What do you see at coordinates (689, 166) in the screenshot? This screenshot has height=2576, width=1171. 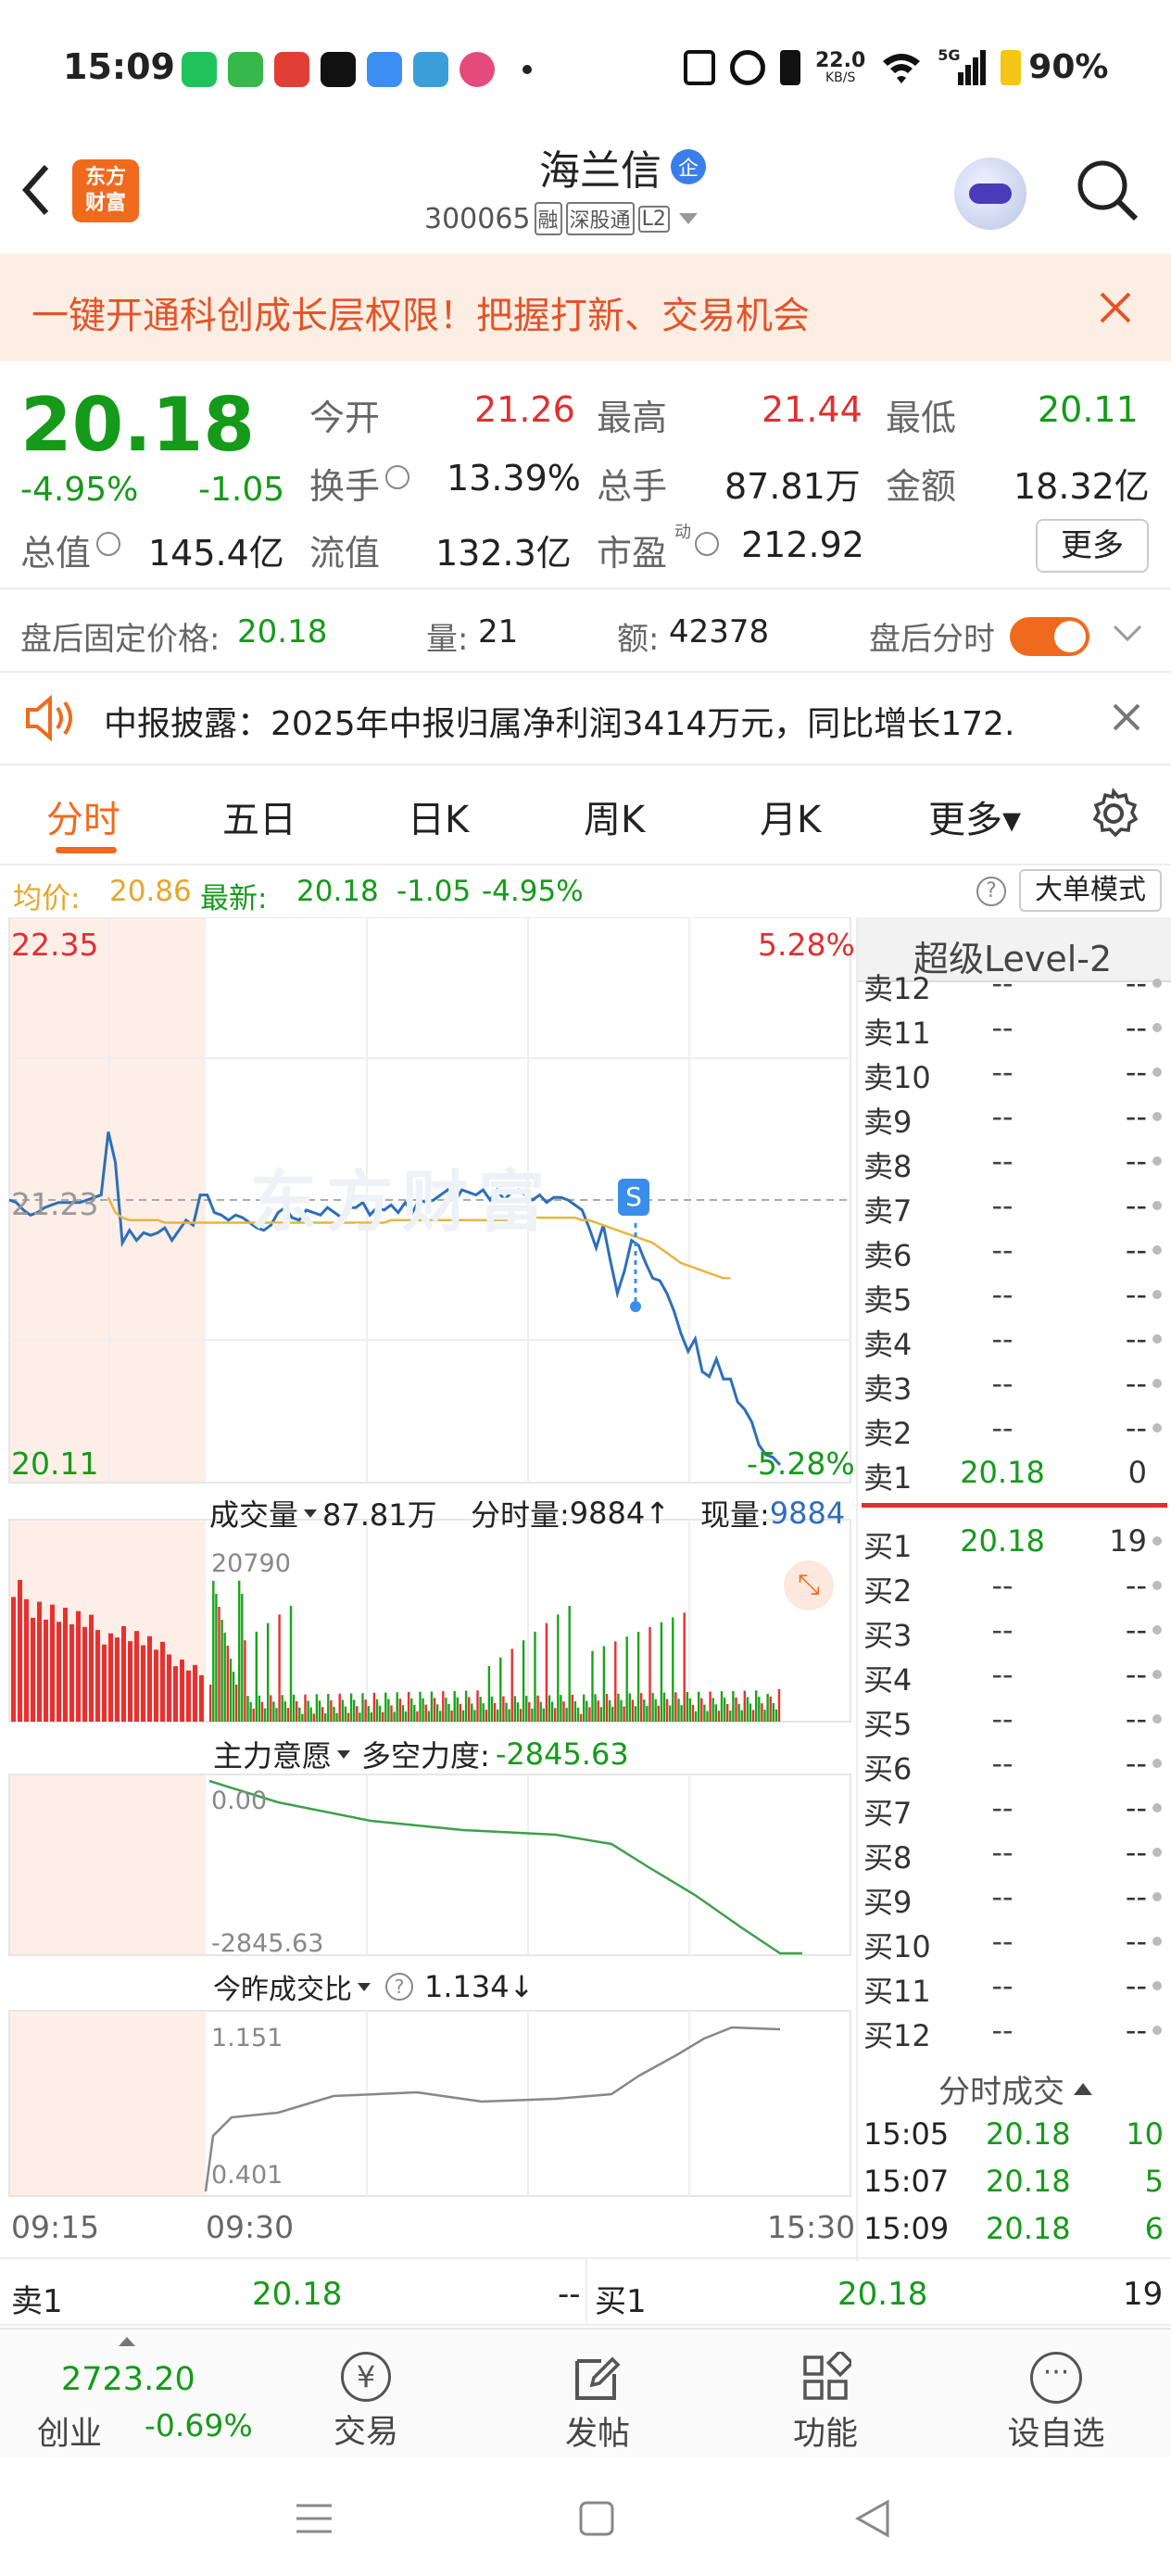 I see `enterprise-badge: 企` at bounding box center [689, 166].